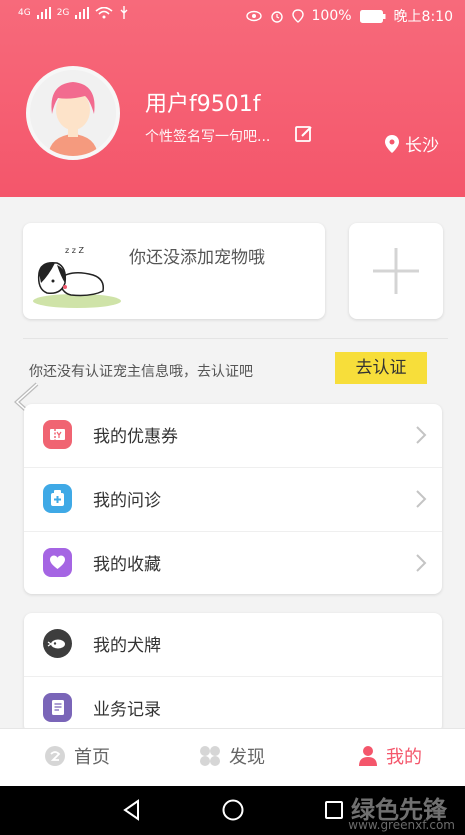 This screenshot has height=835, width=465. I want to click on discover-icon, so click(210, 756).